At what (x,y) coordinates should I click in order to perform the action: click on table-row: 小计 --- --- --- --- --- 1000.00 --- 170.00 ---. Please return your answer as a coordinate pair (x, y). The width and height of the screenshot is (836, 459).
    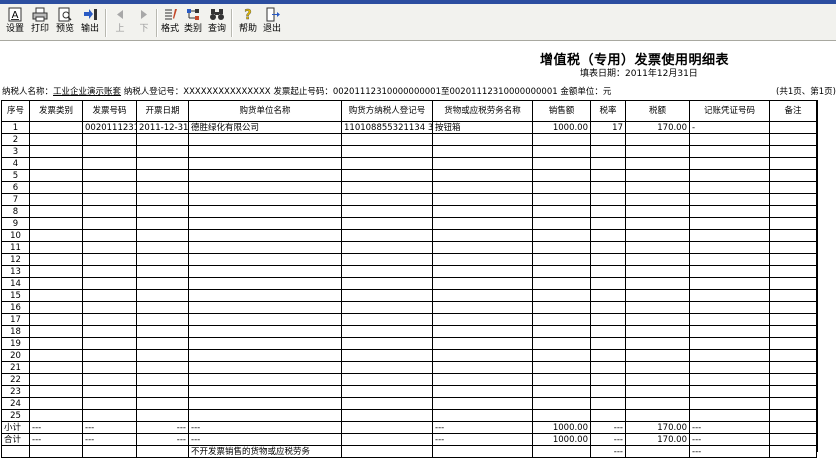
    Looking at the image, I should click on (409, 427).